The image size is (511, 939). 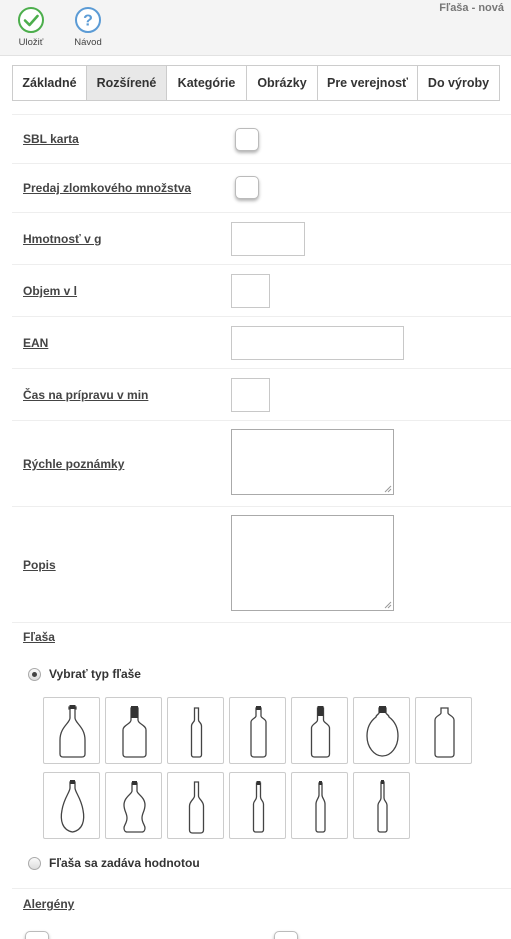 I want to click on radio-value-bottle: Fľaša sa zadáva hodnotou, so click(x=114, y=863).